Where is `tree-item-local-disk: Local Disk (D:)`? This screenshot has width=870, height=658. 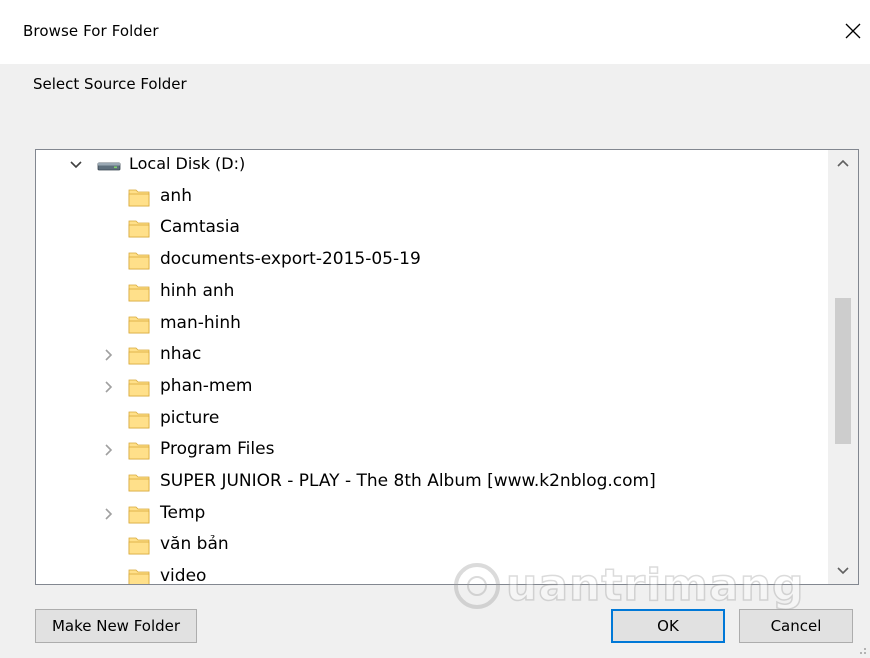 tree-item-local-disk: Local Disk (D:) is located at coordinates (432, 165).